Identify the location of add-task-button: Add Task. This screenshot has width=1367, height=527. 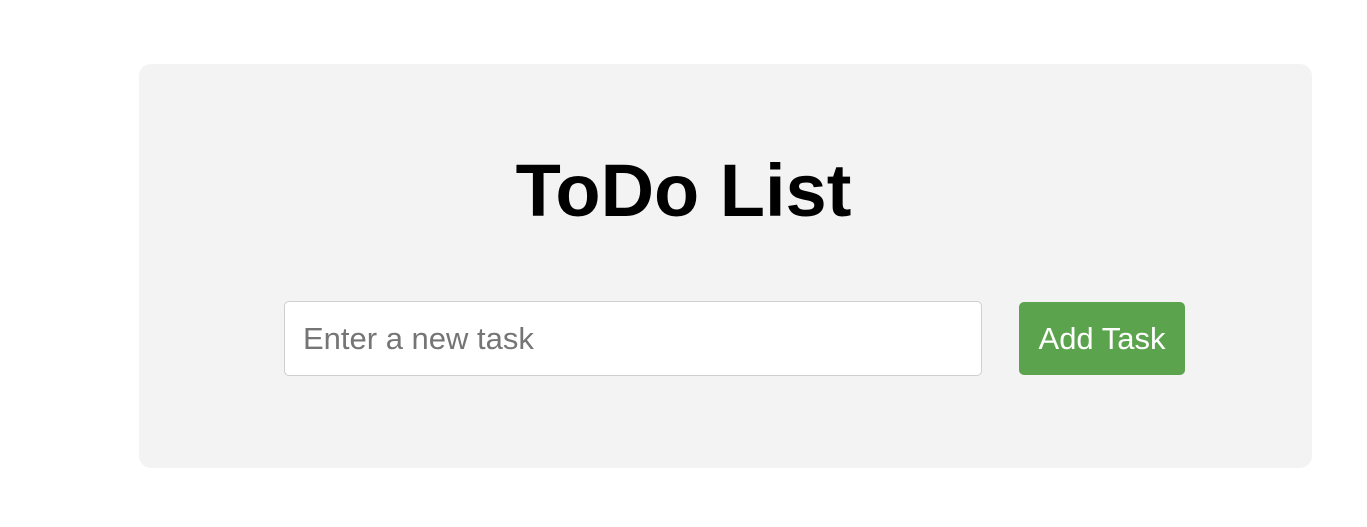
(1102, 338).